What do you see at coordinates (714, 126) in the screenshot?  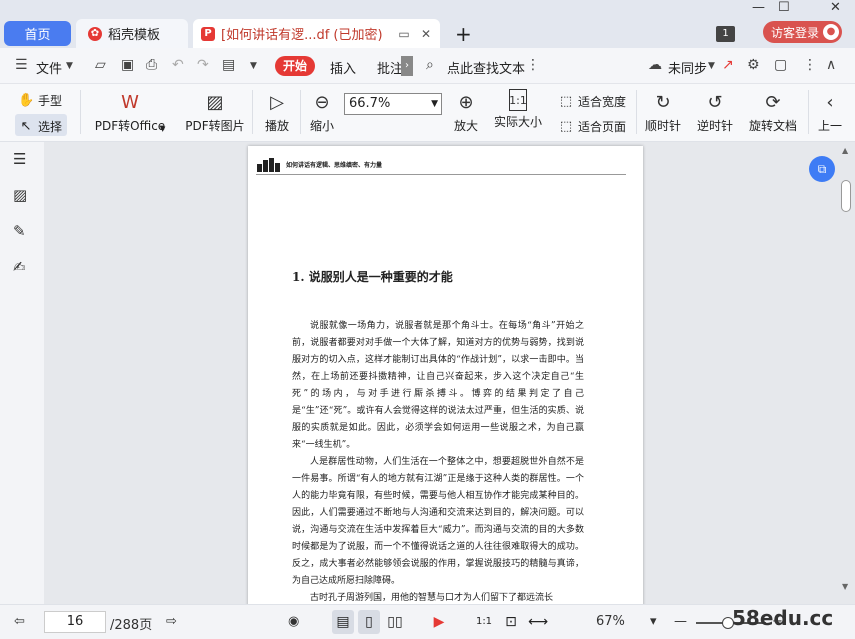 I see `rotate-ccw-label: 逆时针` at bounding box center [714, 126].